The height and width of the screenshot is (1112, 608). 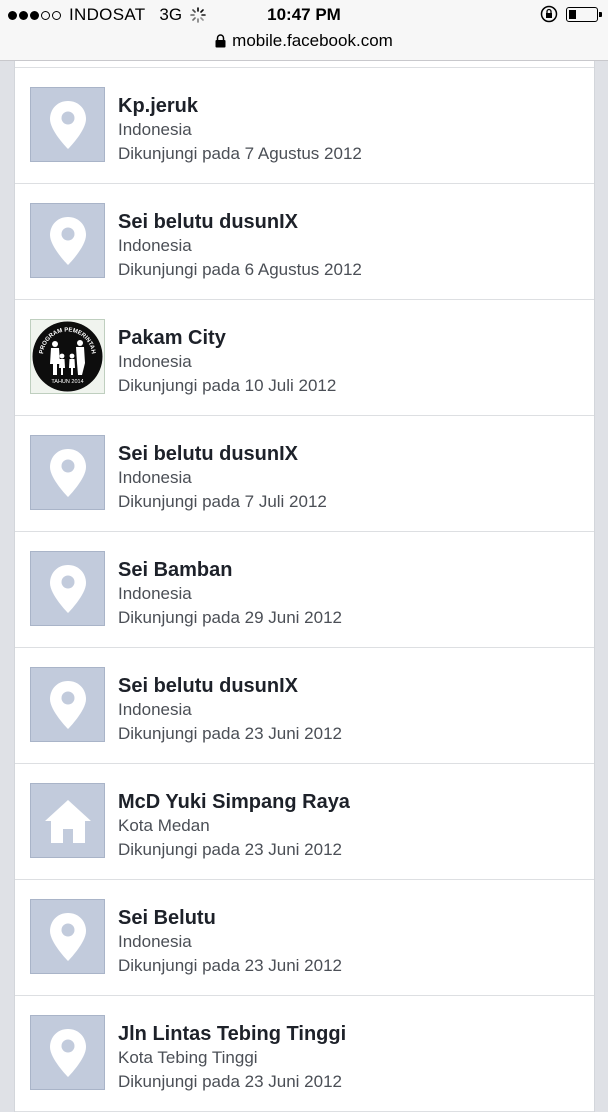 I want to click on visit-date: Dikunjungi pada 6 Agustus 2012, so click(x=240, y=269).